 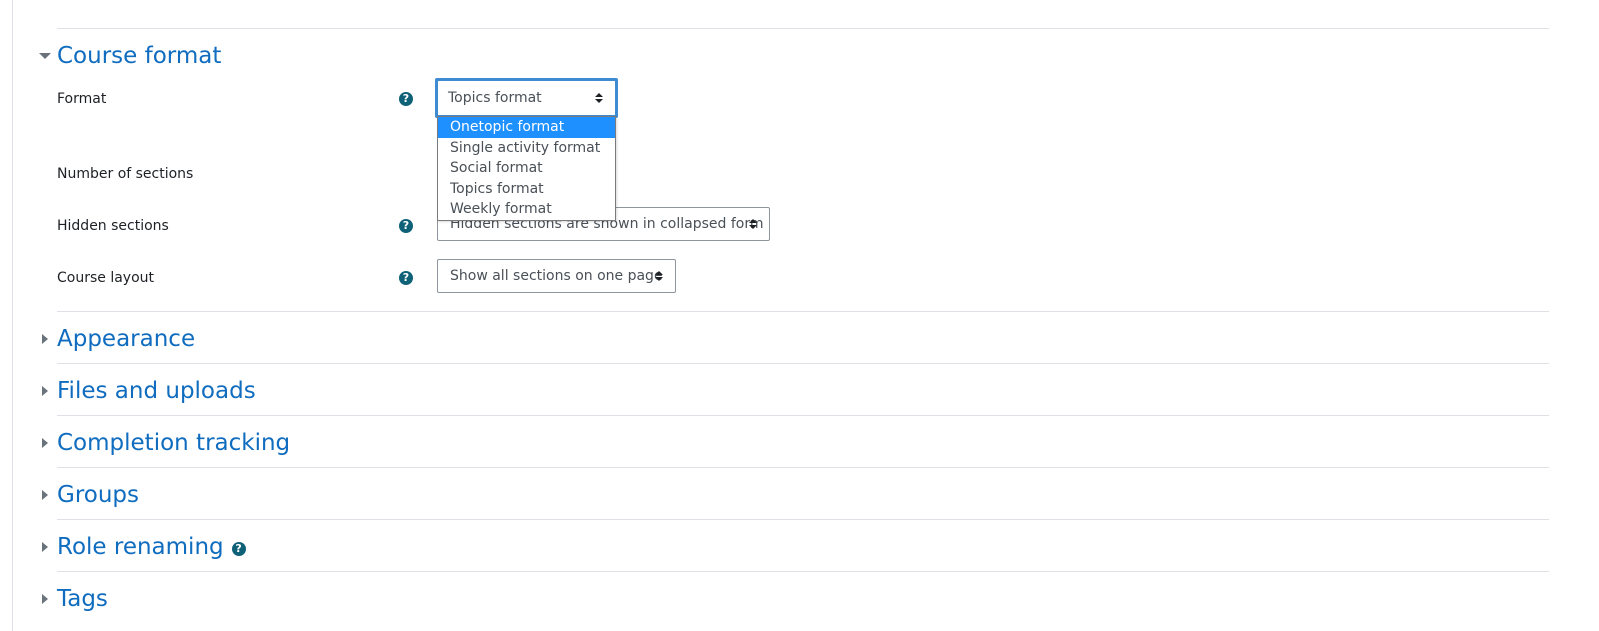 I want to click on section-title-appearance: Appearance, so click(x=126, y=339).